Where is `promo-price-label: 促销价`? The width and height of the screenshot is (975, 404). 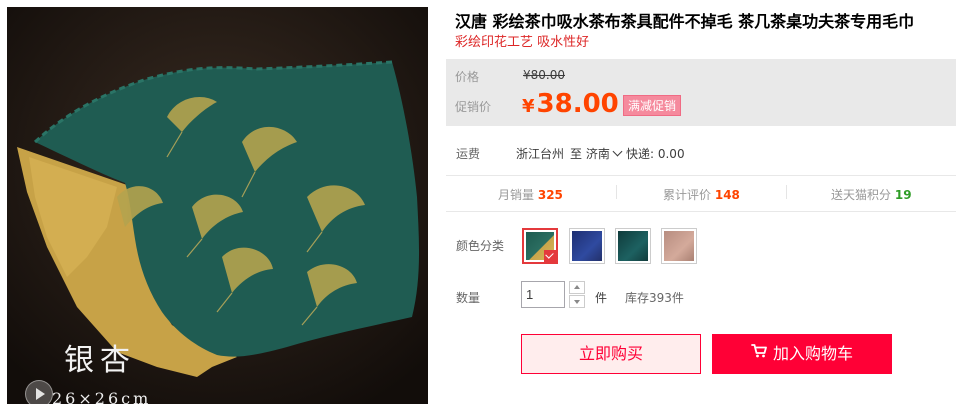
promo-price-label: 促销价 is located at coordinates (473, 107).